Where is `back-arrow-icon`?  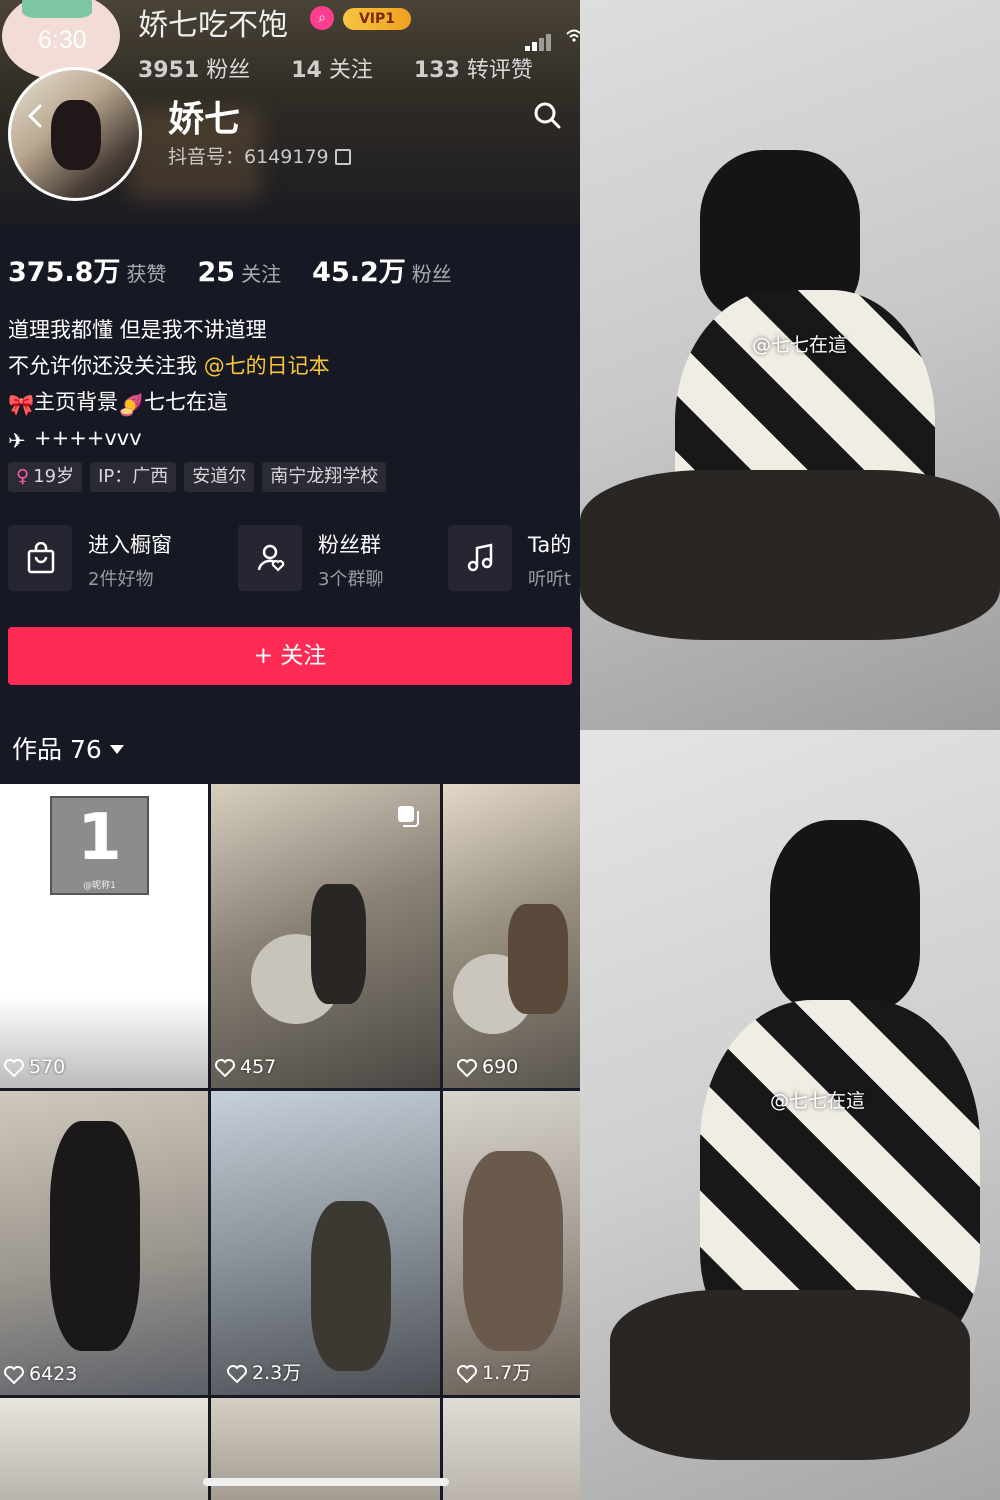
back-arrow-icon is located at coordinates (36, 116).